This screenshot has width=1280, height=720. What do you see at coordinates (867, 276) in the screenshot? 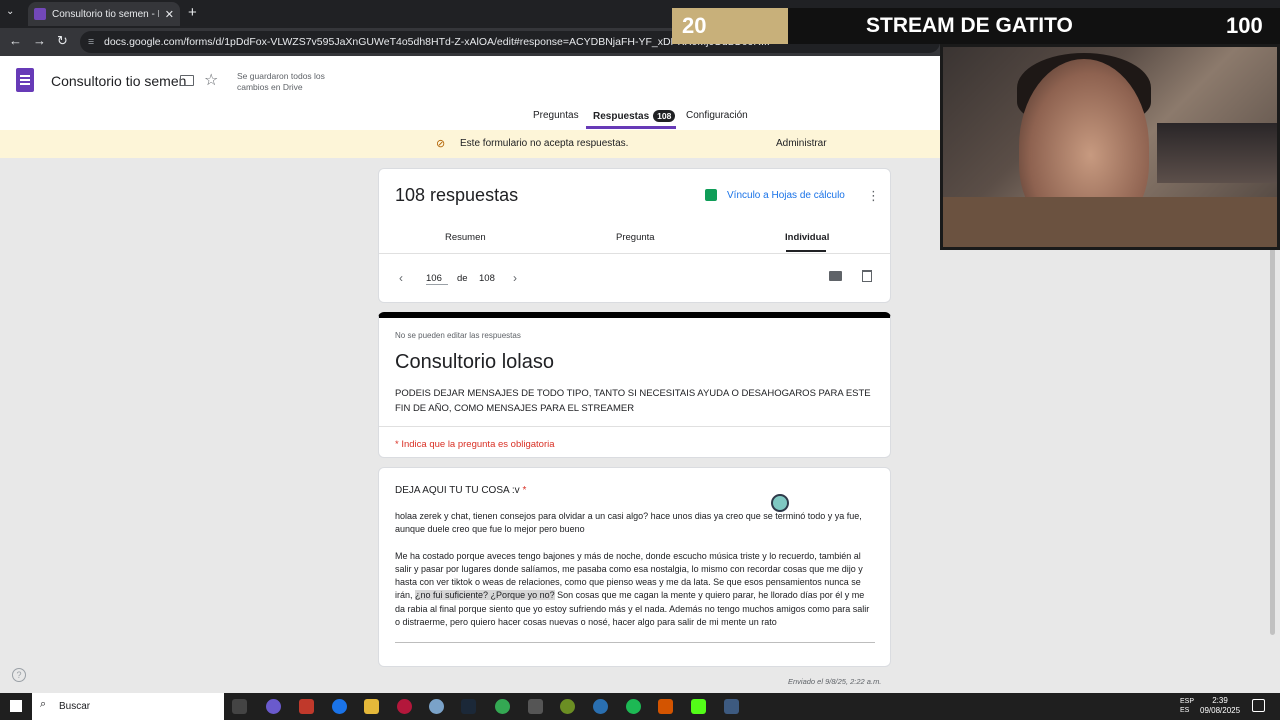
I see `delete-icon` at bounding box center [867, 276].